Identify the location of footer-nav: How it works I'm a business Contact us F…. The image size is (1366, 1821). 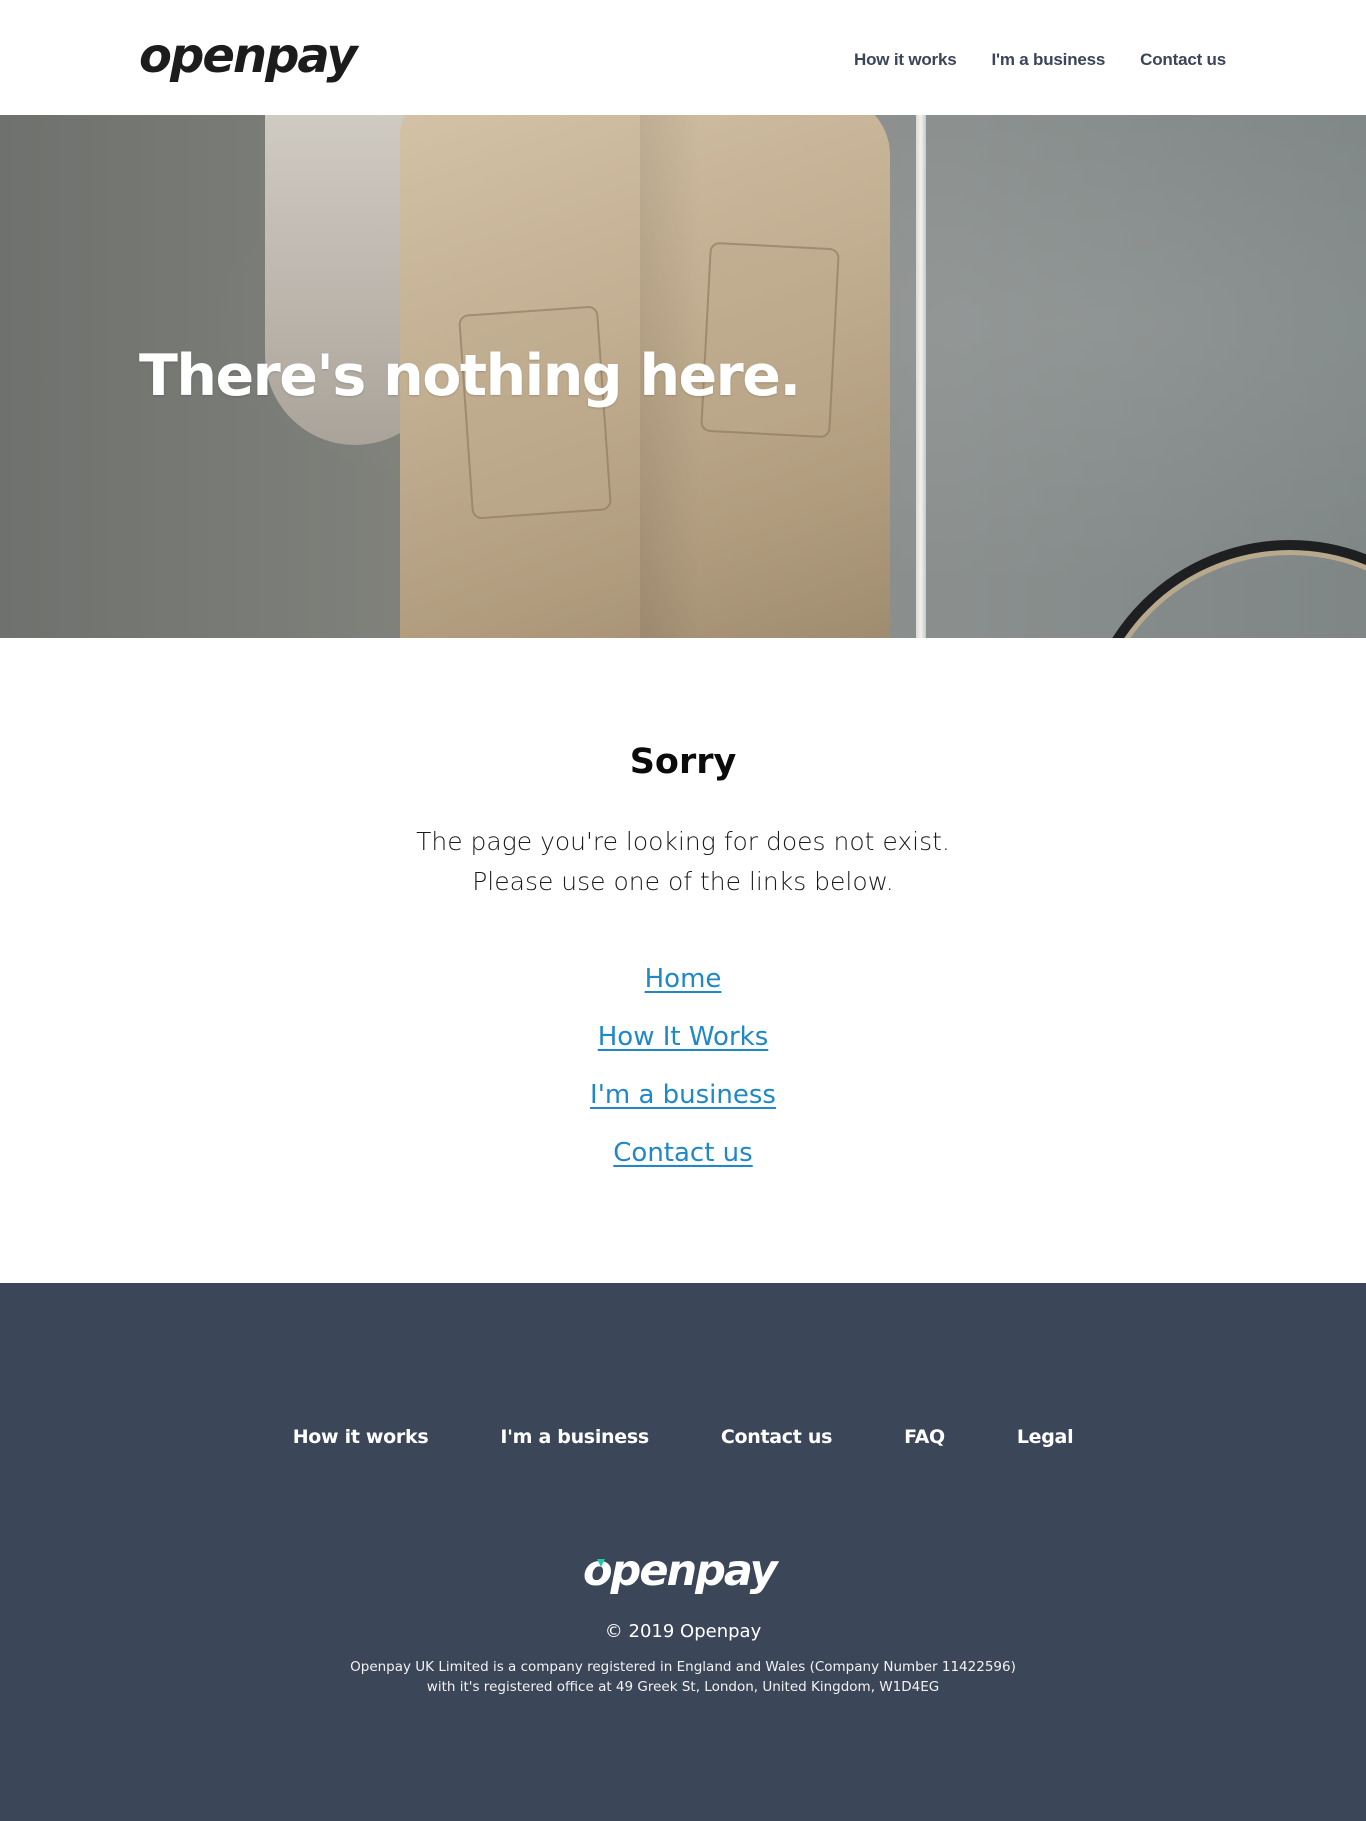
(683, 1437).